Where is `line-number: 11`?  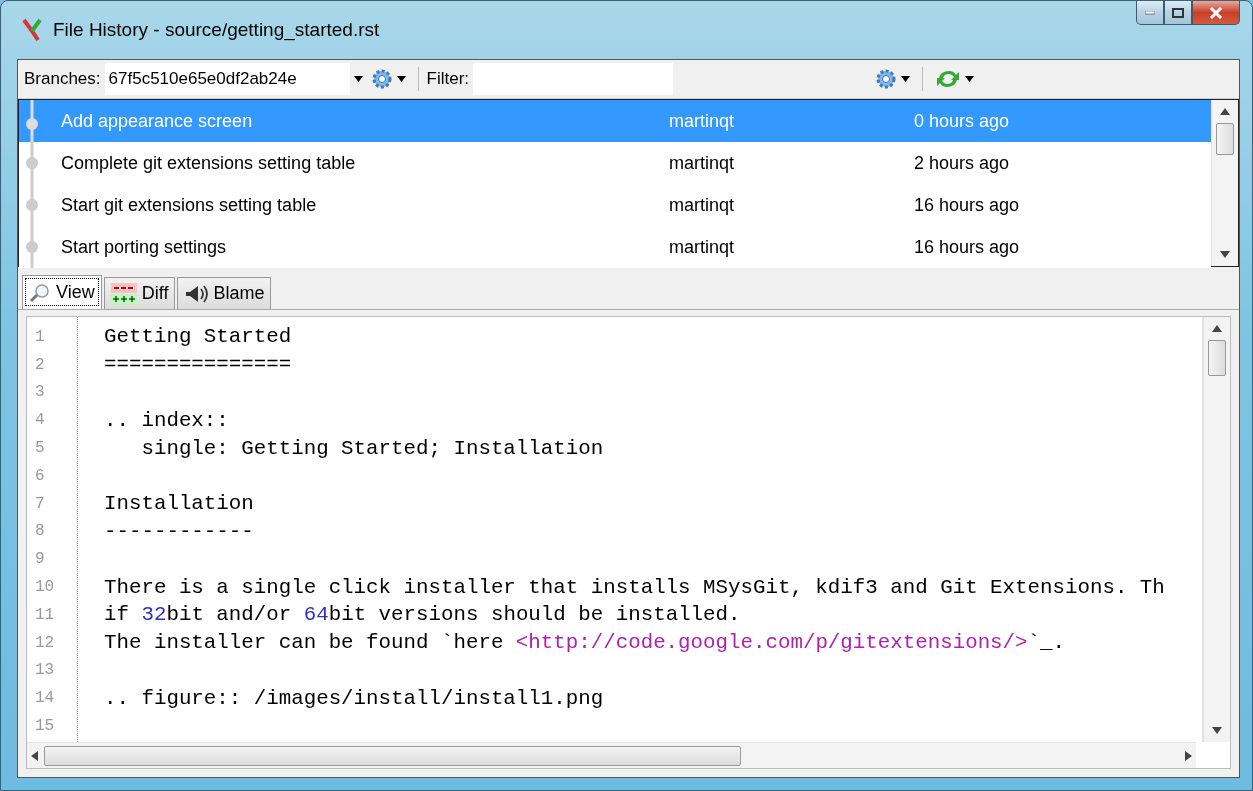 line-number: 11 is located at coordinates (45, 615).